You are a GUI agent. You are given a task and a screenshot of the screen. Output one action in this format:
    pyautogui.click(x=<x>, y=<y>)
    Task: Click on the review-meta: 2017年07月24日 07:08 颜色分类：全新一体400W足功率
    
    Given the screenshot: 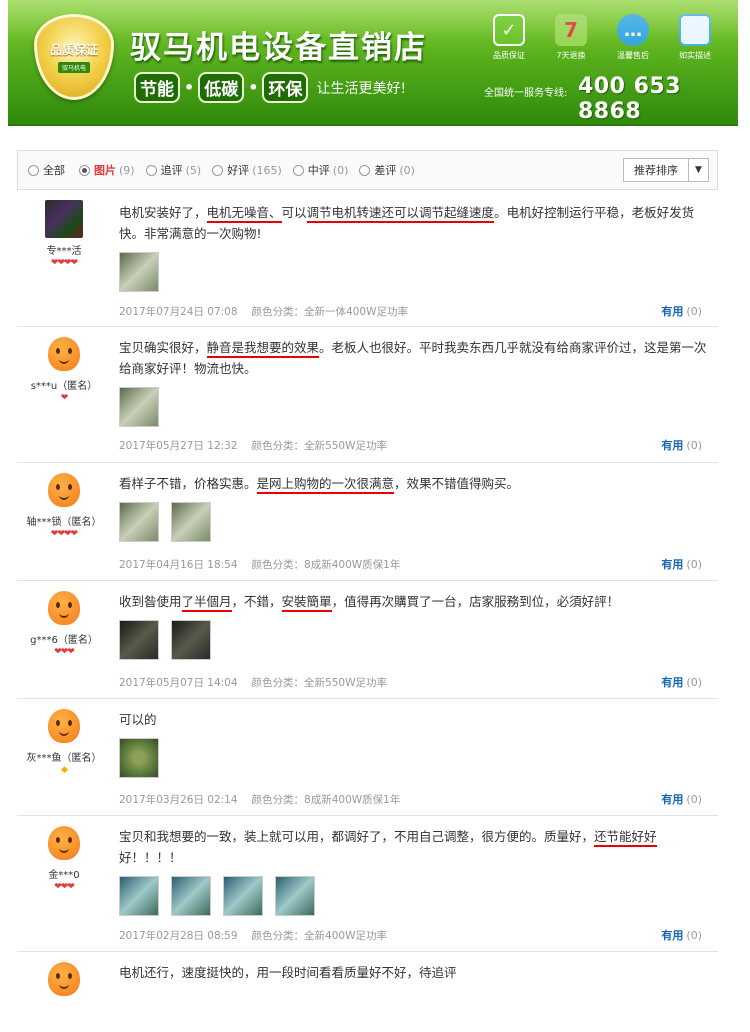 What is the action you would take?
    pyautogui.click(x=263, y=311)
    